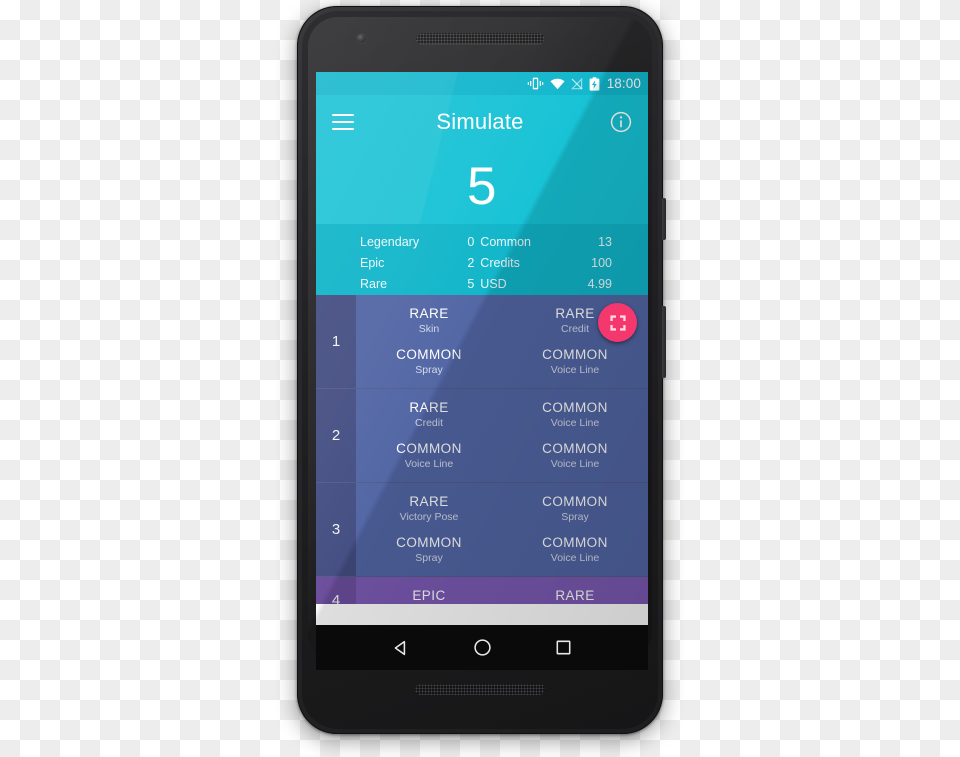 Image resolution: width=960 pixels, height=757 pixels. Describe the element at coordinates (605, 242) in the screenshot. I see `stat-value: 13` at that location.